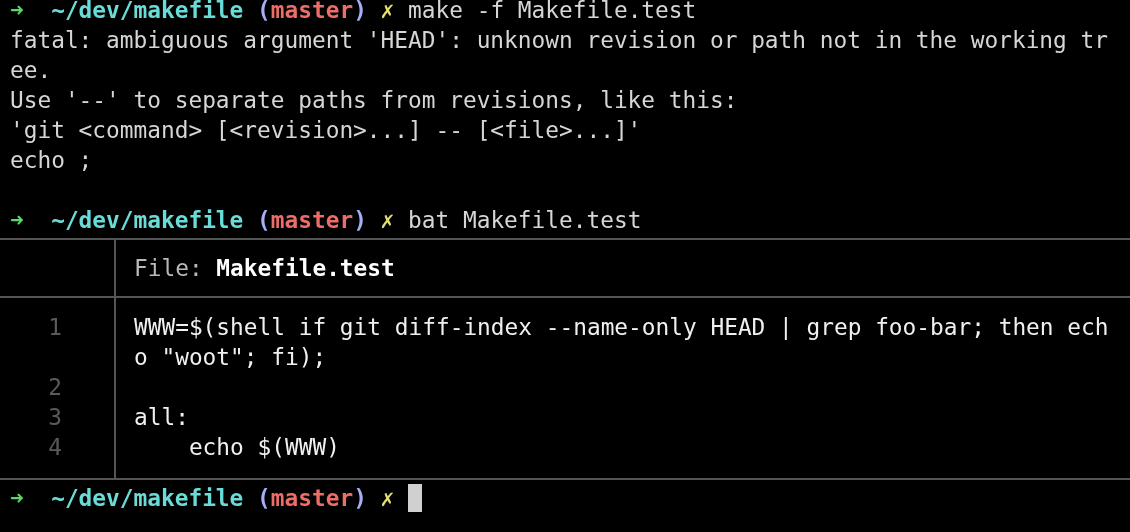  Describe the element at coordinates (55, 387) in the screenshot. I see `line-number: 2` at that location.